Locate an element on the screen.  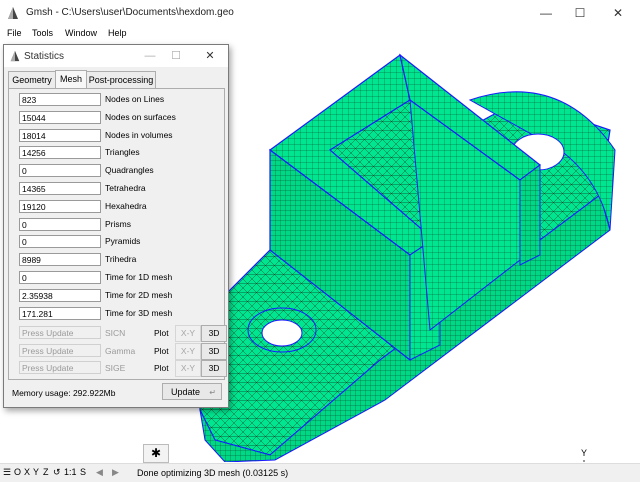
menu-window: Window is located at coordinates (81, 33).